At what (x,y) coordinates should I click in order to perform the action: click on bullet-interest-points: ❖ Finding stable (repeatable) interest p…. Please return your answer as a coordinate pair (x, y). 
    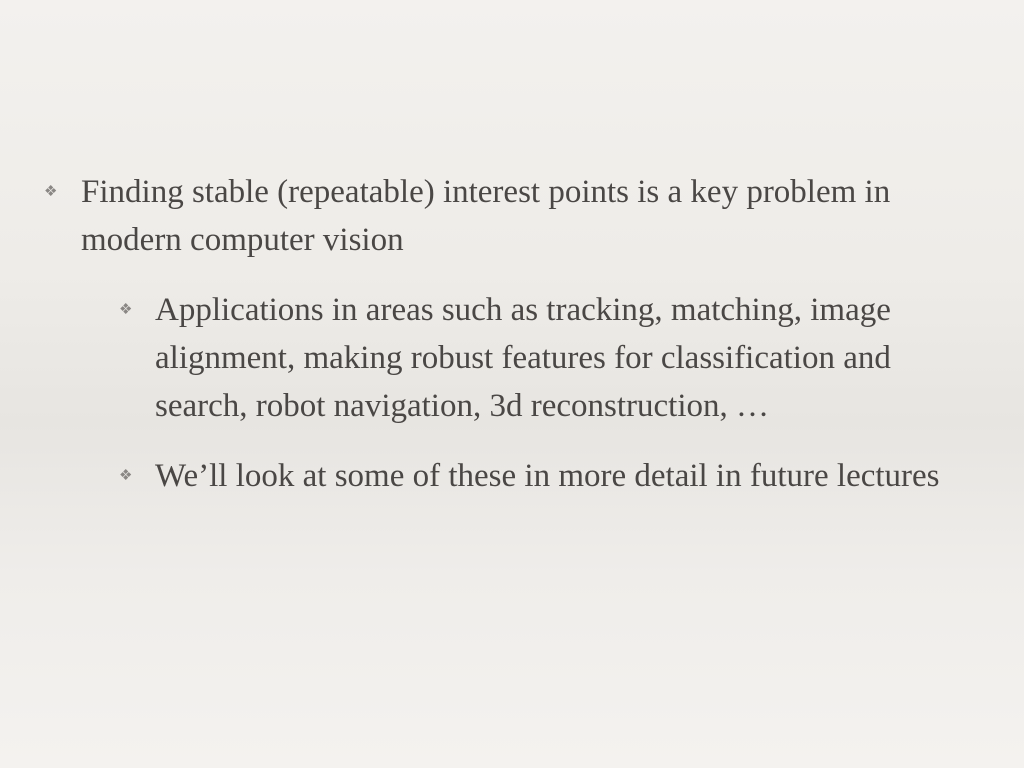
    Looking at the image, I should click on (472, 216).